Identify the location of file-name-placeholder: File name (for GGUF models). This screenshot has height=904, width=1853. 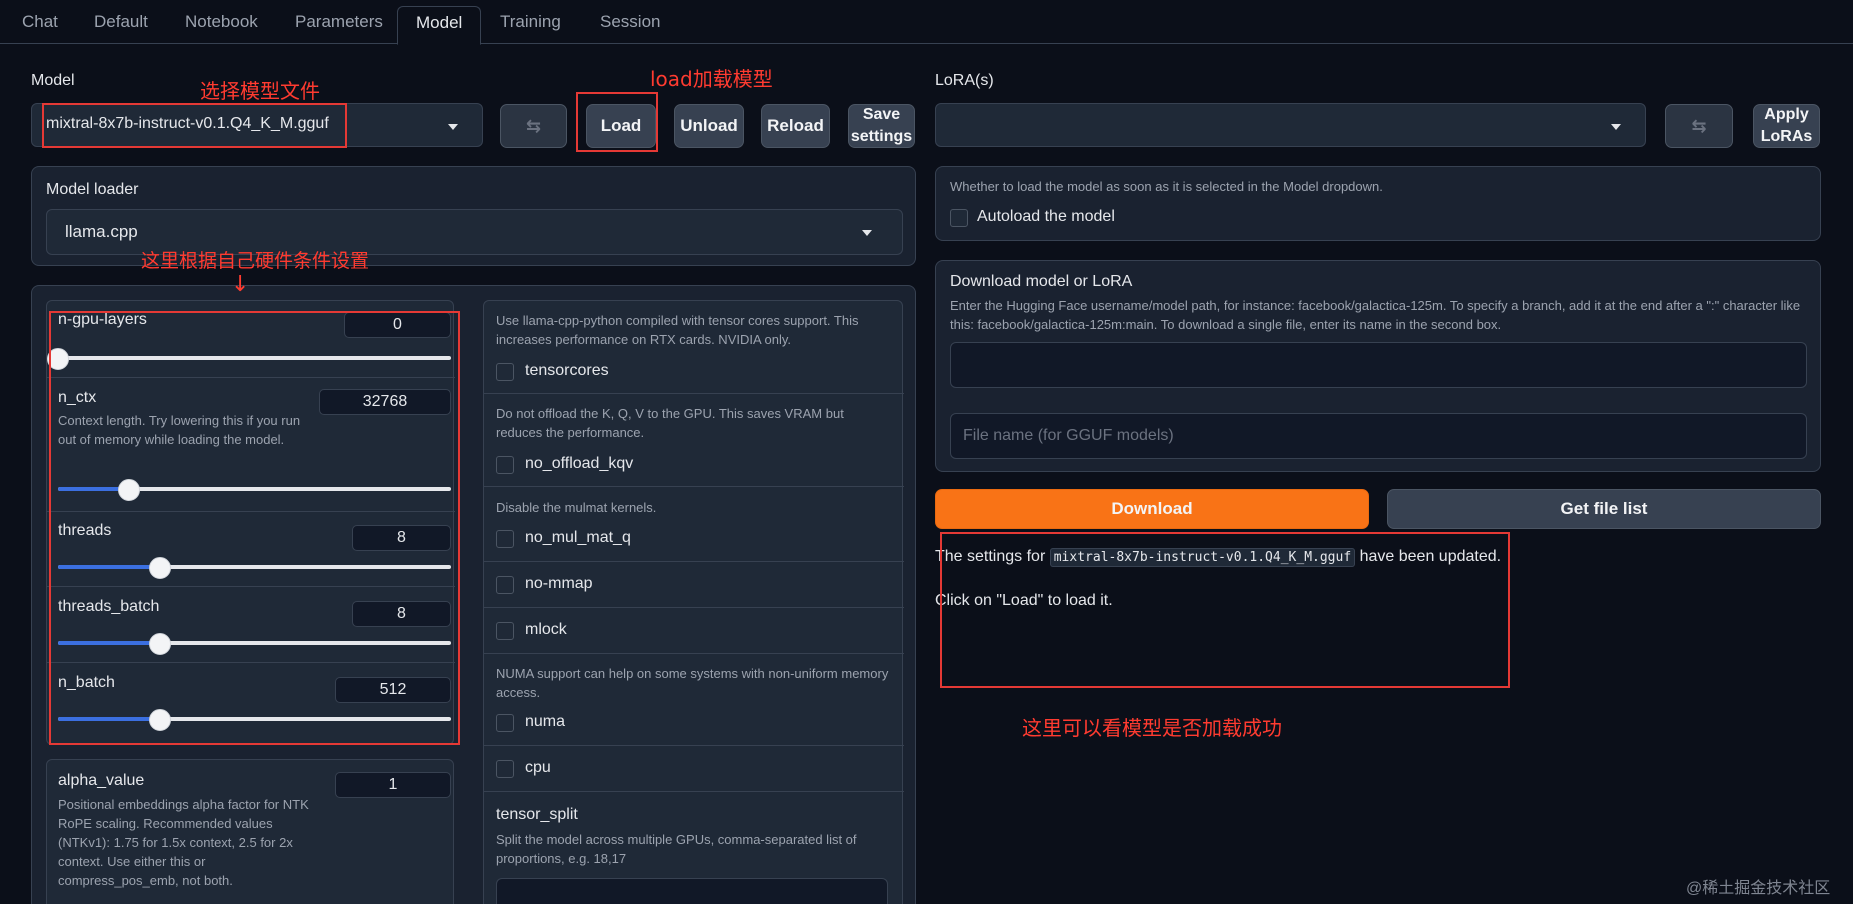
(1068, 435).